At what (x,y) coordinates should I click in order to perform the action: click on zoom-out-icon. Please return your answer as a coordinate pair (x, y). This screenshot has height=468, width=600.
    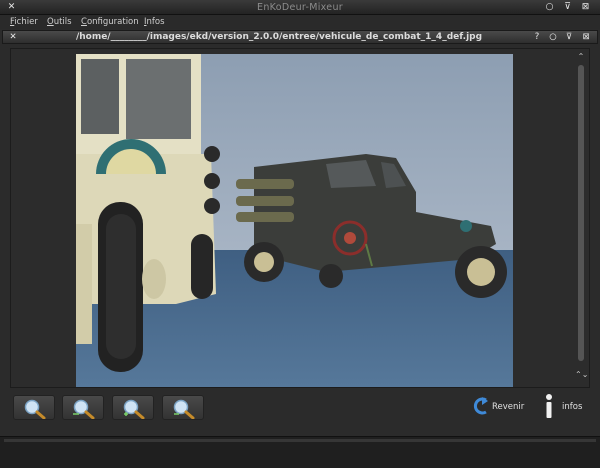
    Looking at the image, I should click on (184, 409).